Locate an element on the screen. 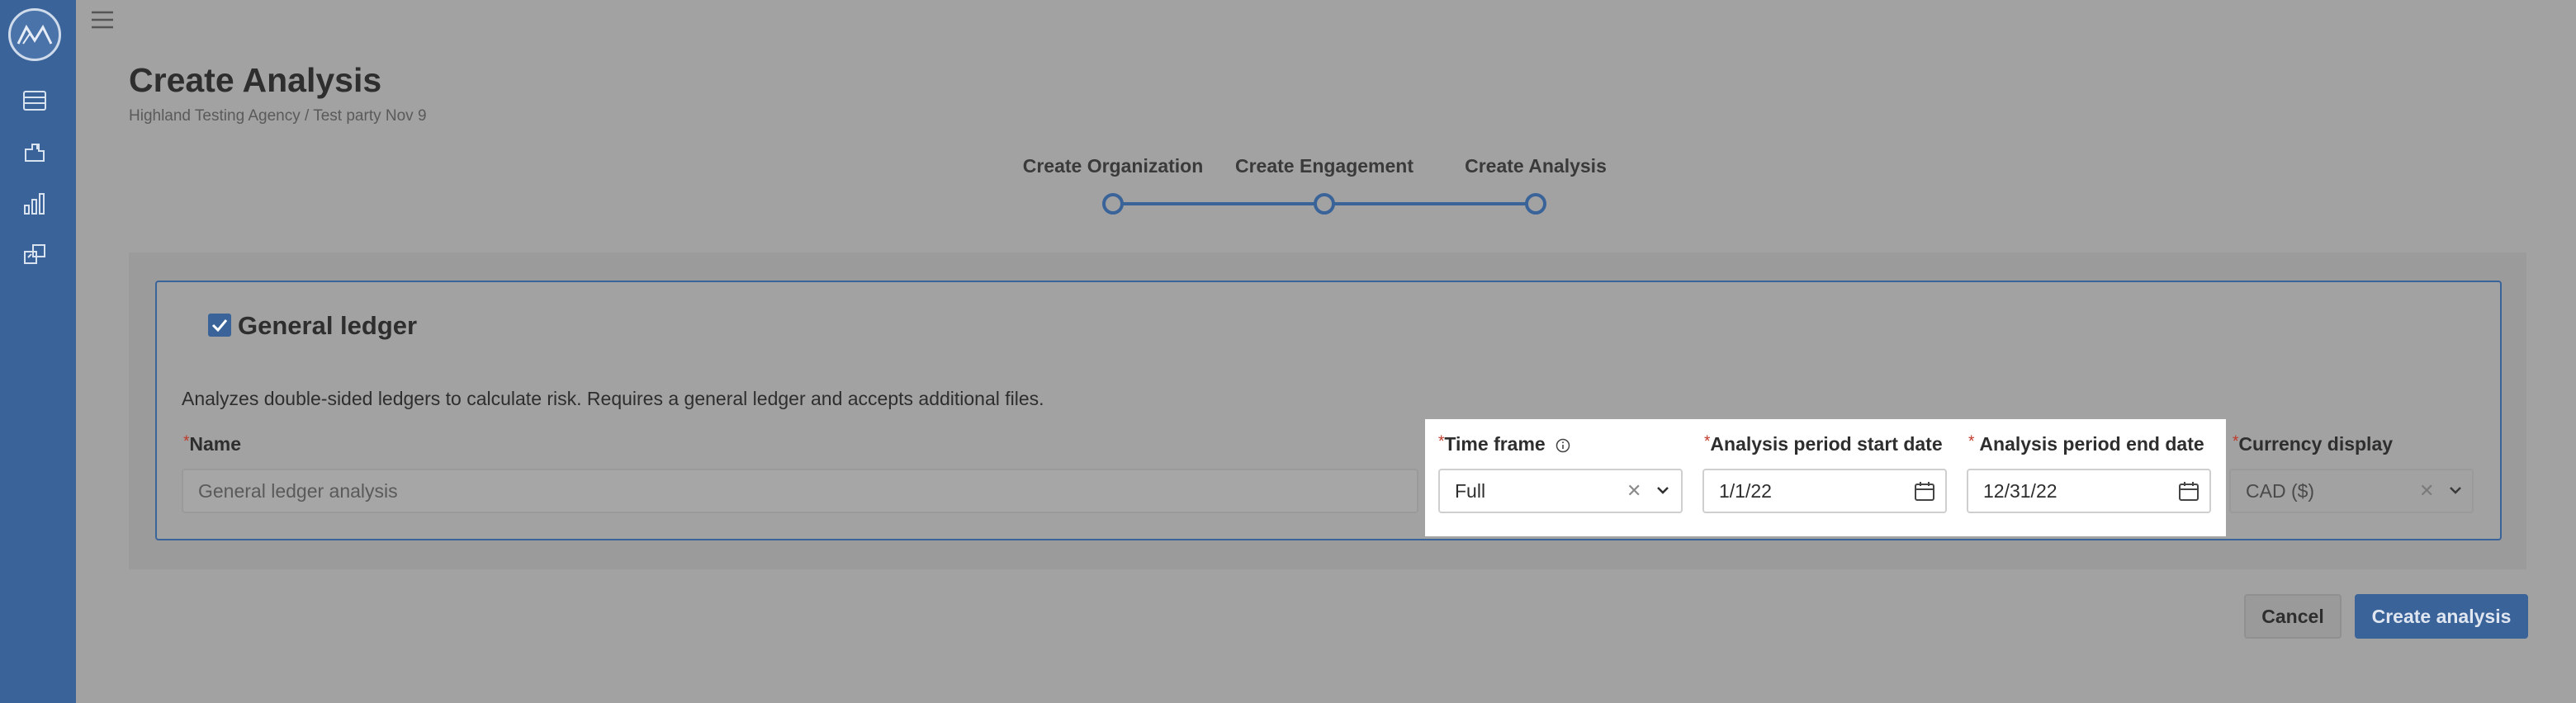 The height and width of the screenshot is (703, 2576). card-title: General ledger is located at coordinates (328, 325).